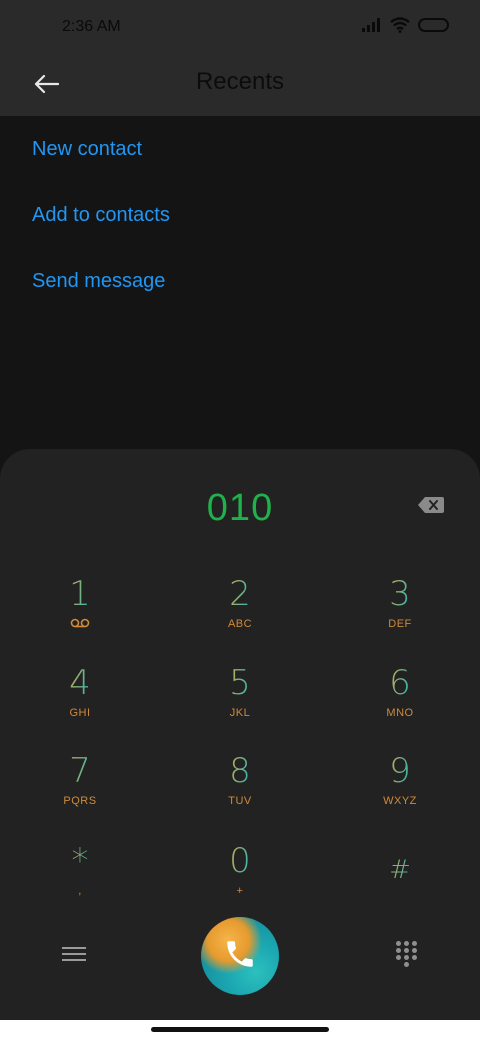  Describe the element at coordinates (240, 624) in the screenshot. I see `key-letters: ABC` at that location.